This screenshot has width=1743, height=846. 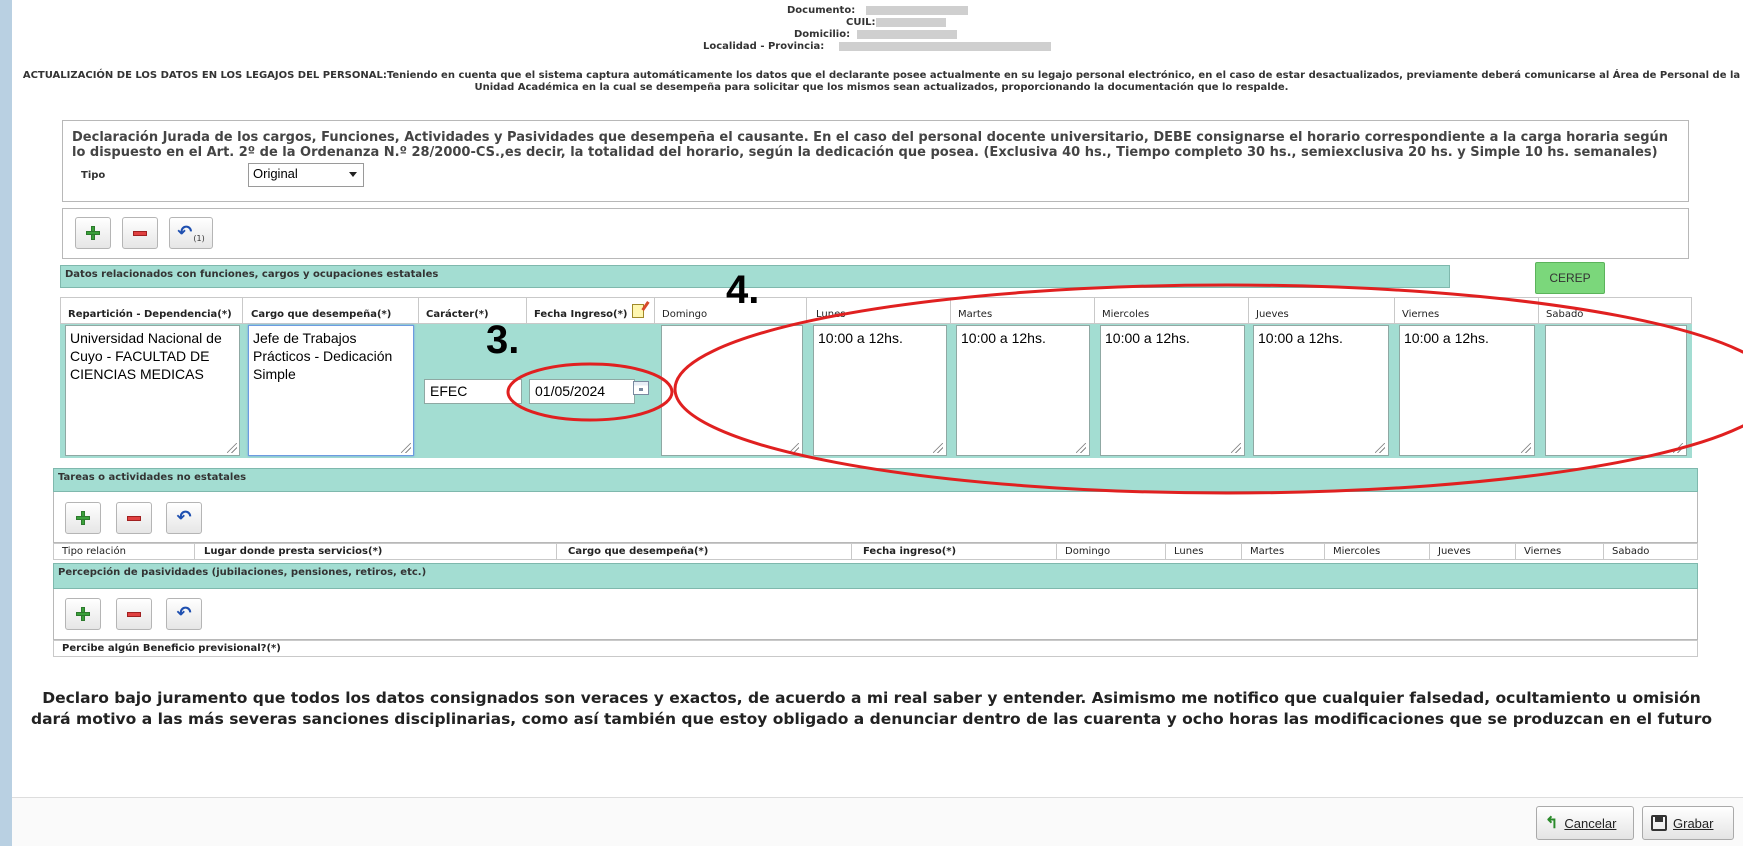 What do you see at coordinates (945, 46) in the screenshot?
I see `localidad-redacted` at bounding box center [945, 46].